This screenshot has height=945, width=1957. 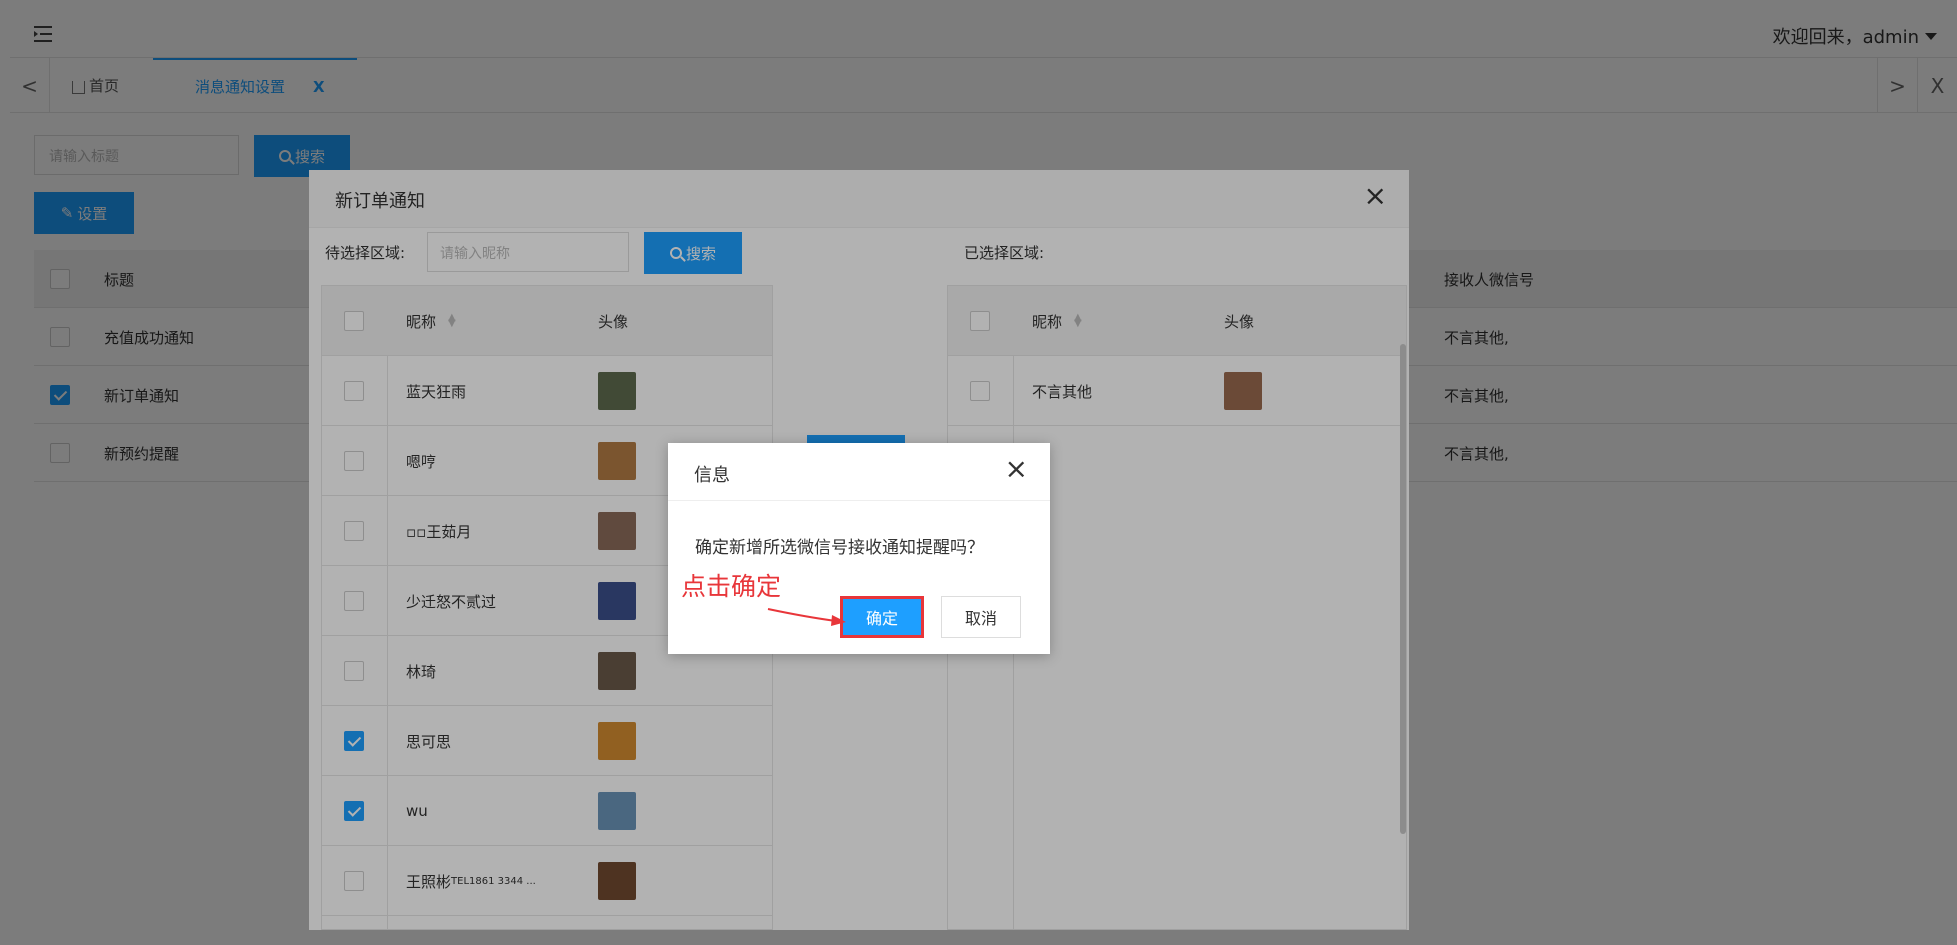 What do you see at coordinates (882, 617) in the screenshot?
I see `confirm-ok-button: 确定` at bounding box center [882, 617].